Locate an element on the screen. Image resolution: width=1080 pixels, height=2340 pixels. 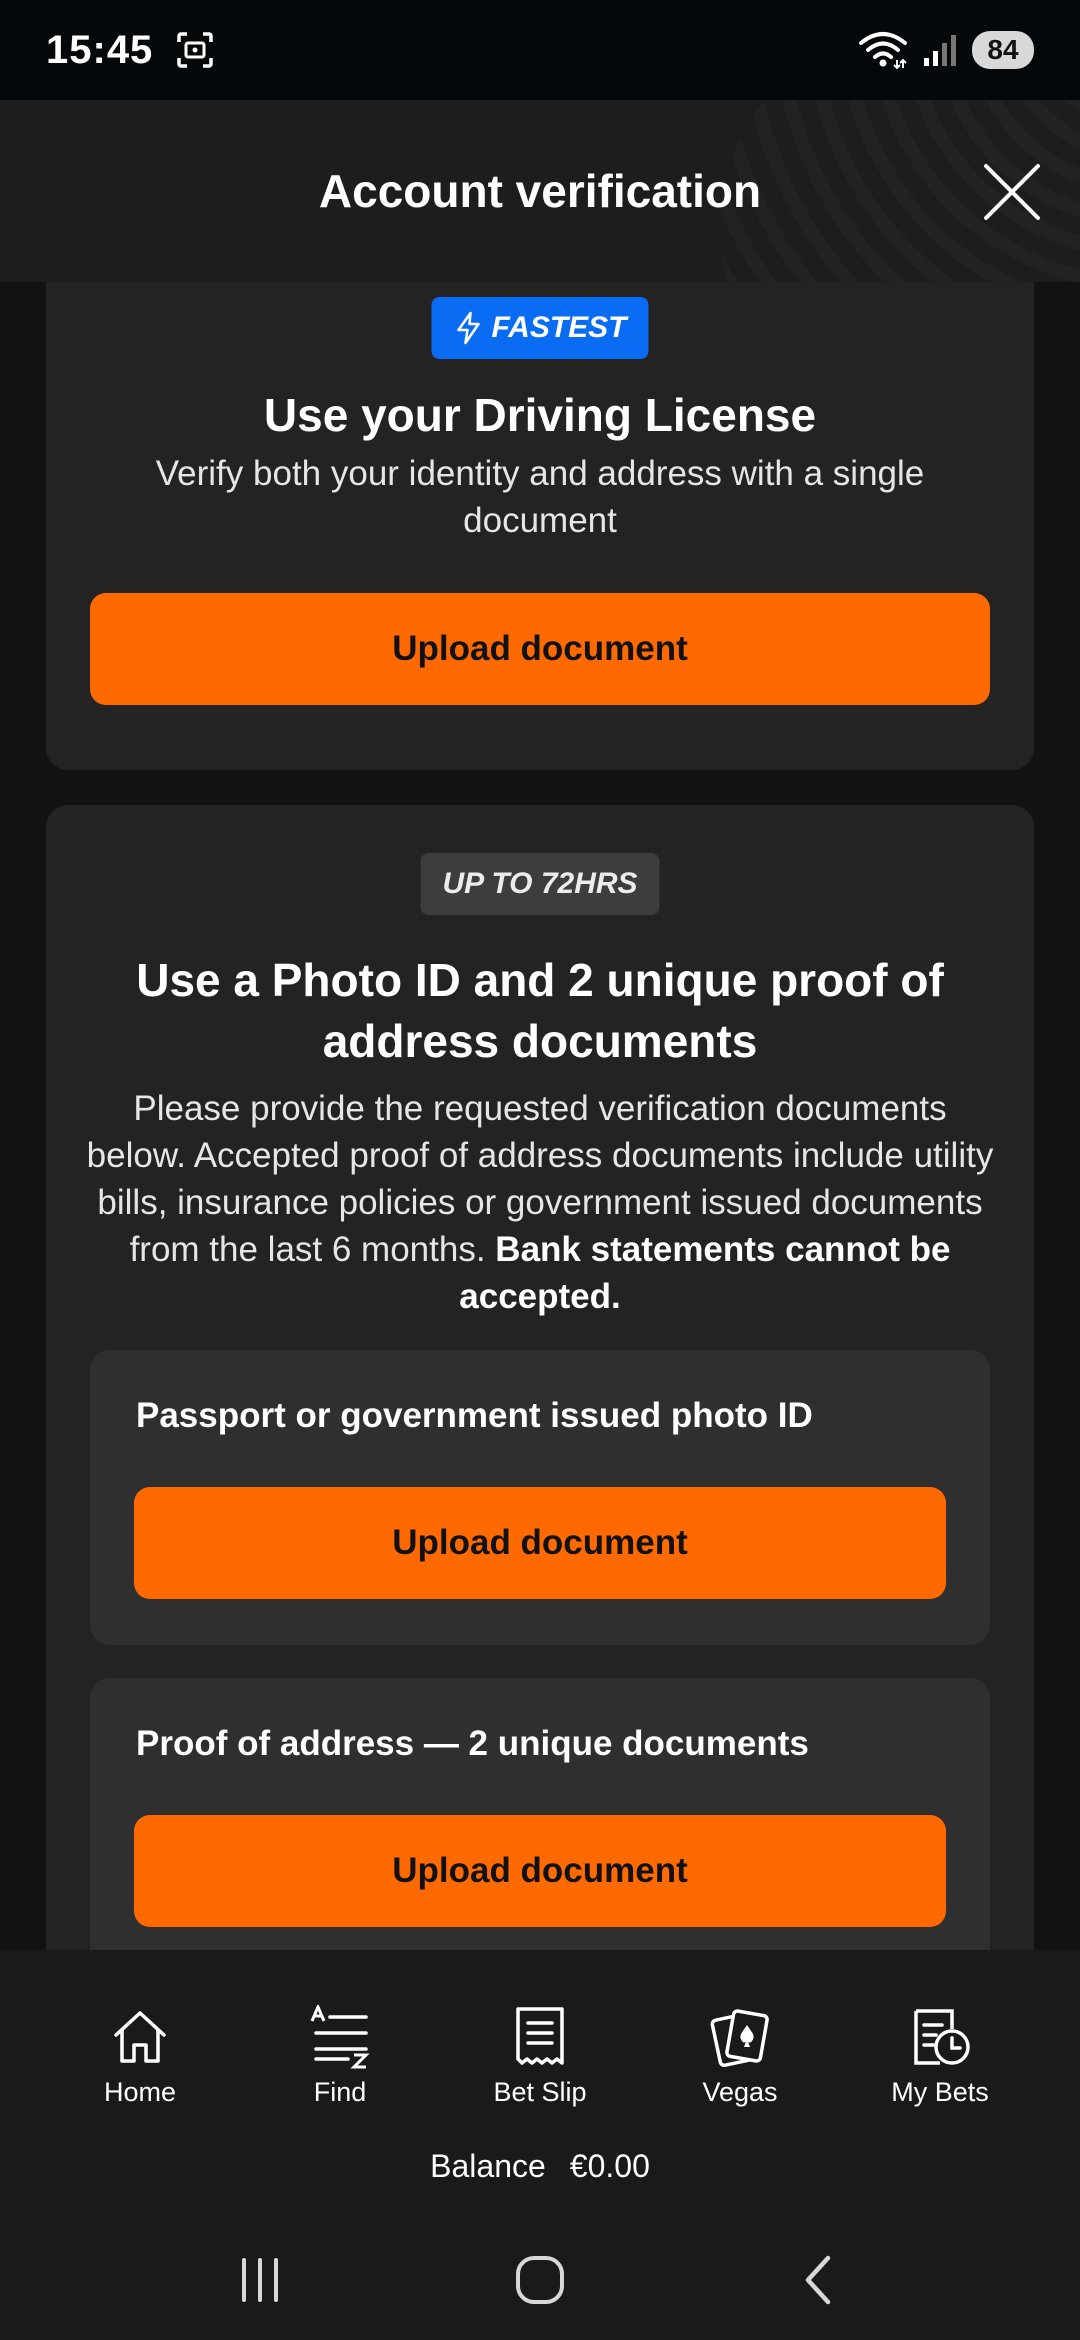
balance-value: €0.00 is located at coordinates (609, 2166).